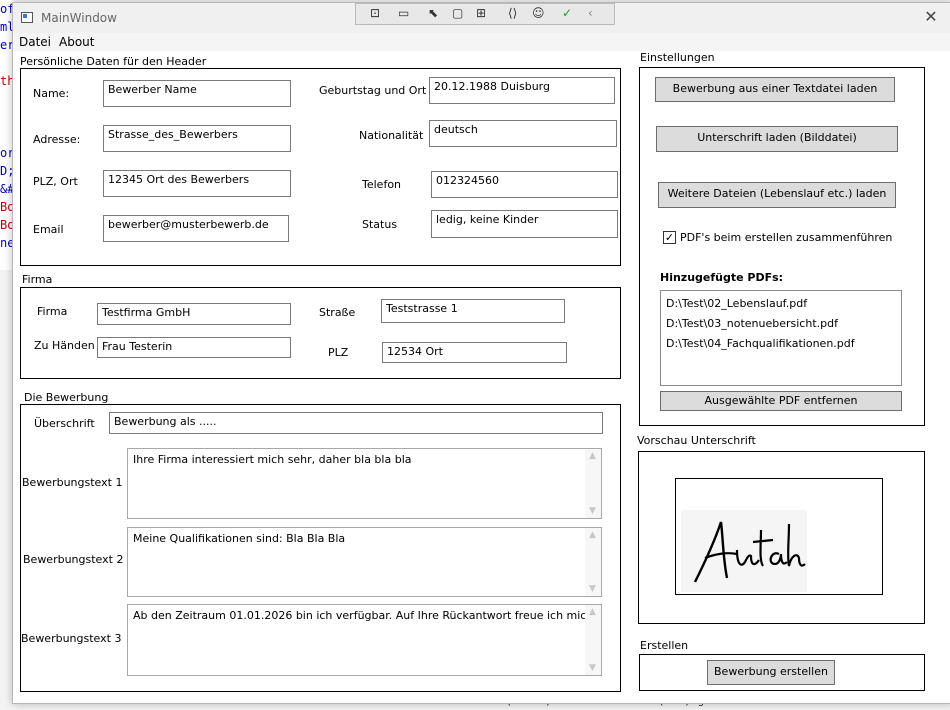 The height and width of the screenshot is (710, 950). What do you see at coordinates (522, 90) in the screenshot?
I see `birth-field: 20.12.1988 Duisburg` at bounding box center [522, 90].